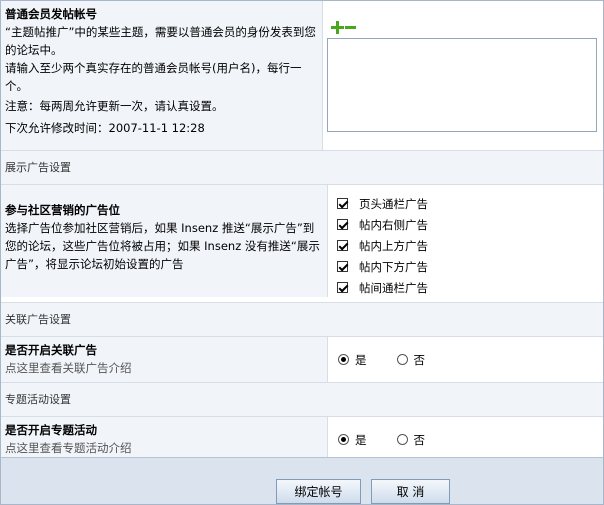  Describe the element at coordinates (393, 224) in the screenshot. I see `option-label: 帖内右侧广告` at that location.